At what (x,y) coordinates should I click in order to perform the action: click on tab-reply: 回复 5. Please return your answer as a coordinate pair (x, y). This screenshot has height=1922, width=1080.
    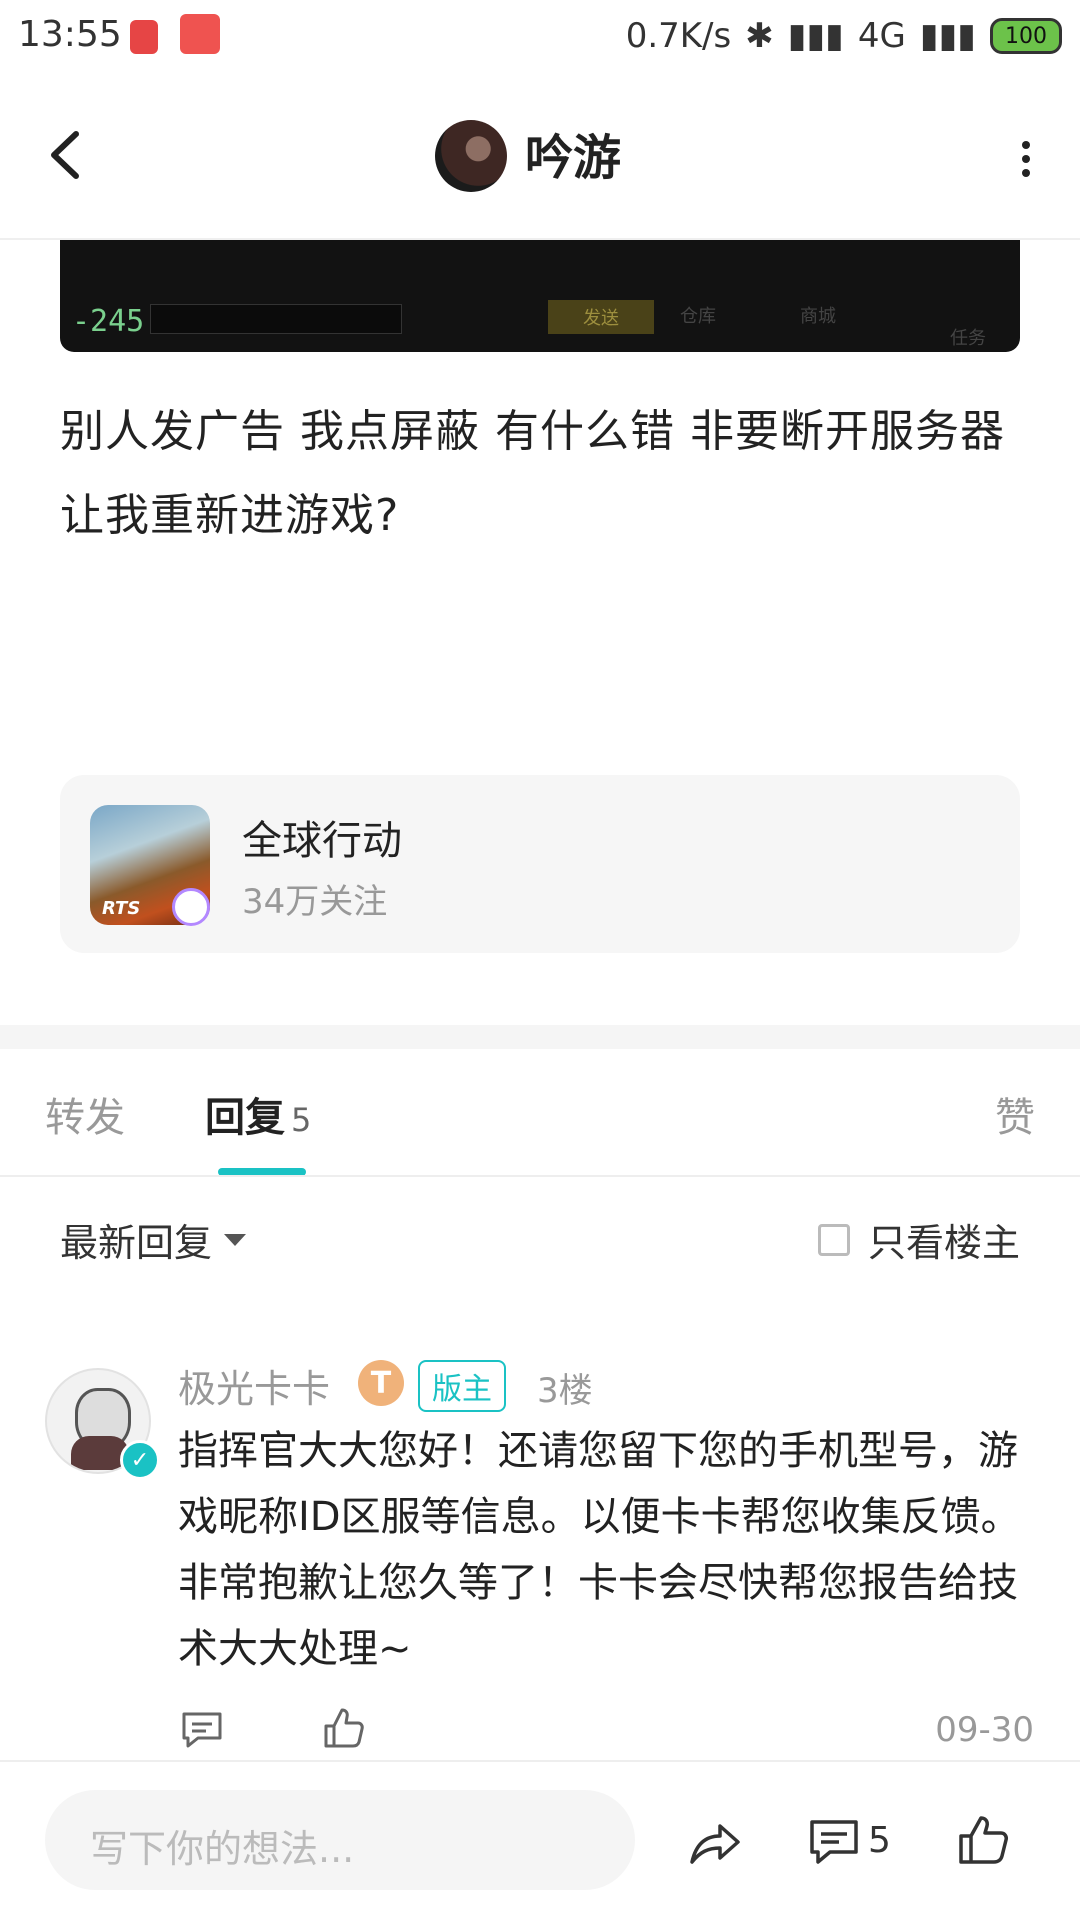
    Looking at the image, I should click on (258, 1114).